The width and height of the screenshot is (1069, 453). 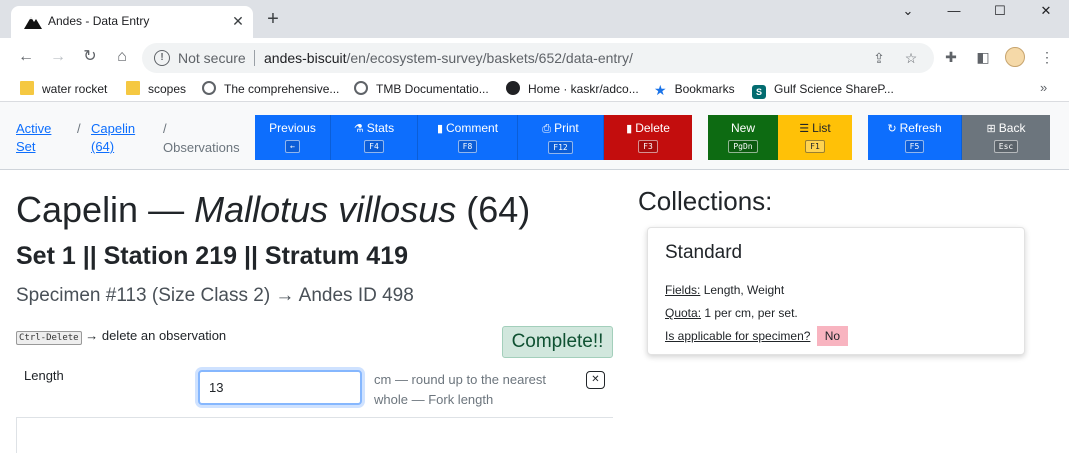 What do you see at coordinates (1012, 128) in the screenshot?
I see `back-label: Back` at bounding box center [1012, 128].